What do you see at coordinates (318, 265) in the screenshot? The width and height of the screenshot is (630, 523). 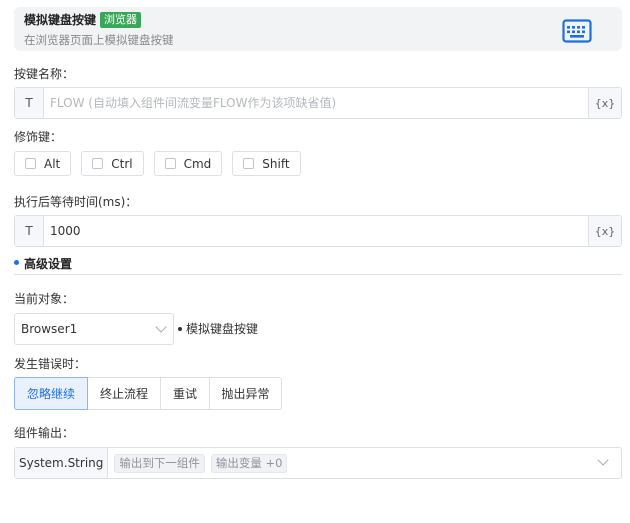 I see `advanced-settings-header: 高级设置` at bounding box center [318, 265].